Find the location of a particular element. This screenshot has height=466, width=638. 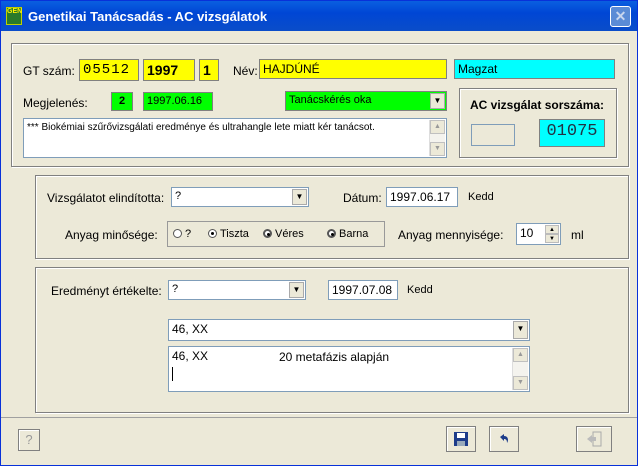

gt-label: GT szám: is located at coordinates (49, 71).